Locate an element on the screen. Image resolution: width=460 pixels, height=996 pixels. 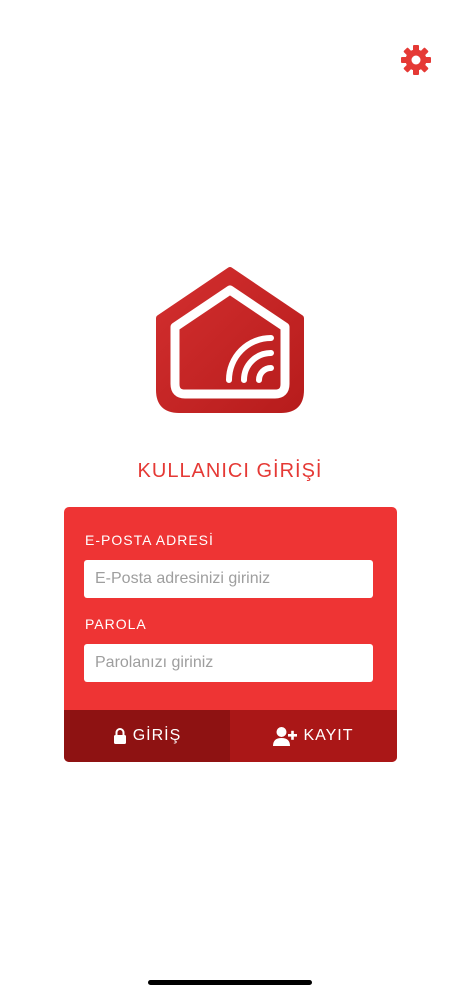
password-label: PAROLA is located at coordinates (116, 624).